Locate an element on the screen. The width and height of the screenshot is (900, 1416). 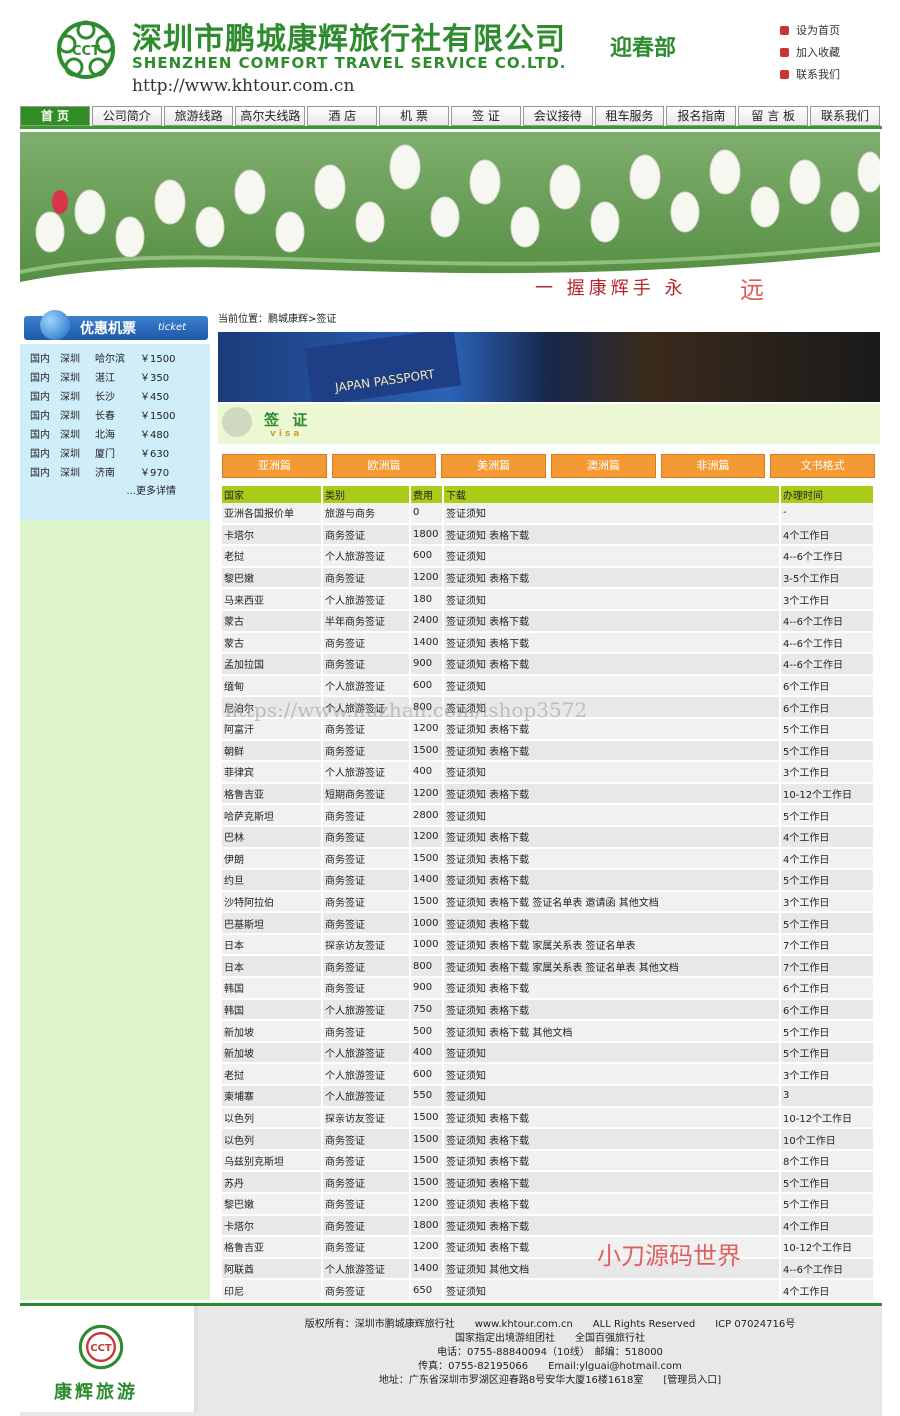
table-row: 孟加拉国 商务签证 900 签证须知 表格下载 4--6个工作日 is located at coordinates (548, 664).